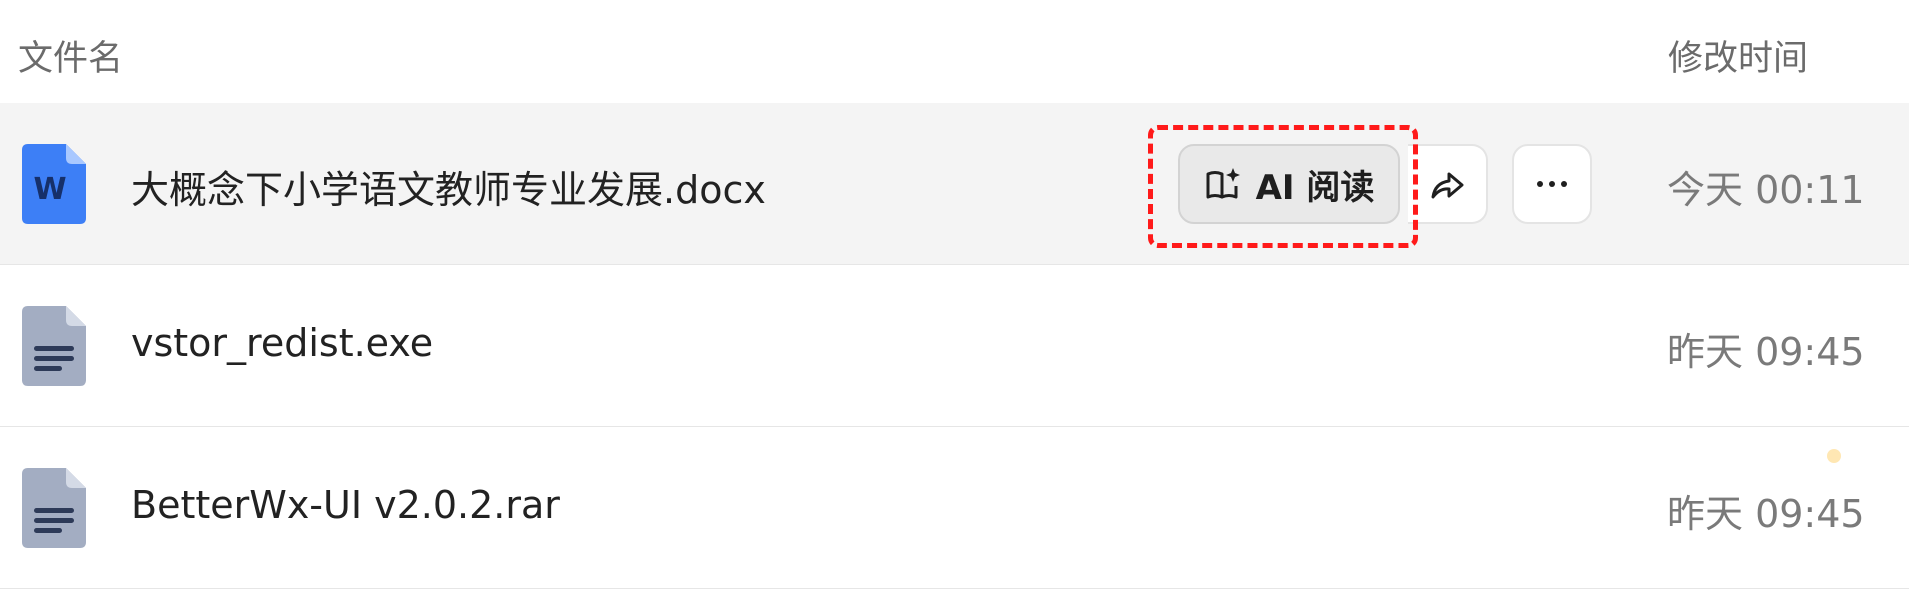 The width and height of the screenshot is (1909, 591). I want to click on word-doc-letter: W, so click(49, 189).